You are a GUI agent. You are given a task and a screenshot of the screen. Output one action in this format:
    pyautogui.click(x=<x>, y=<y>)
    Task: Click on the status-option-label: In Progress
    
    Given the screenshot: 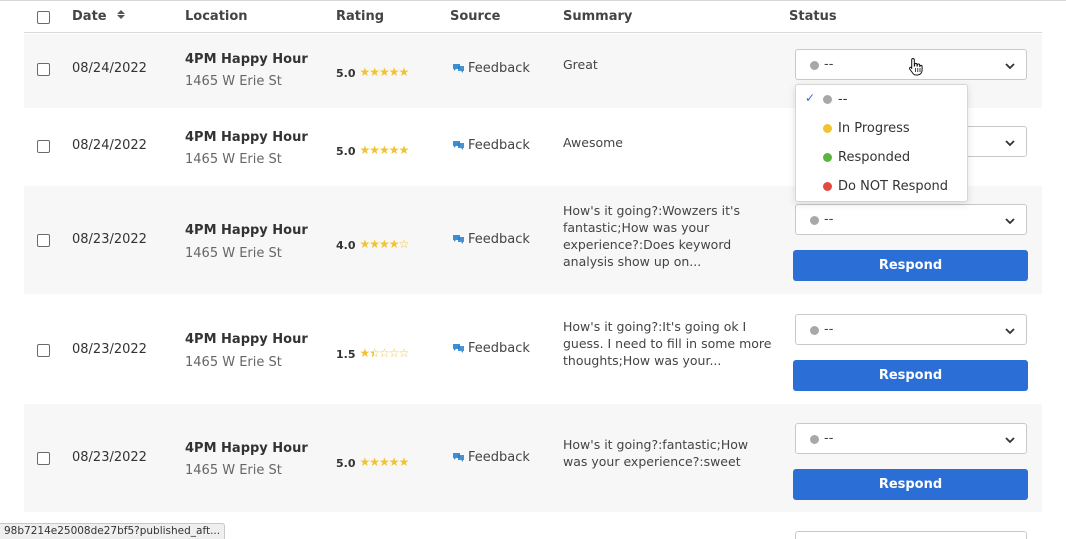 What is the action you would take?
    pyautogui.click(x=874, y=128)
    